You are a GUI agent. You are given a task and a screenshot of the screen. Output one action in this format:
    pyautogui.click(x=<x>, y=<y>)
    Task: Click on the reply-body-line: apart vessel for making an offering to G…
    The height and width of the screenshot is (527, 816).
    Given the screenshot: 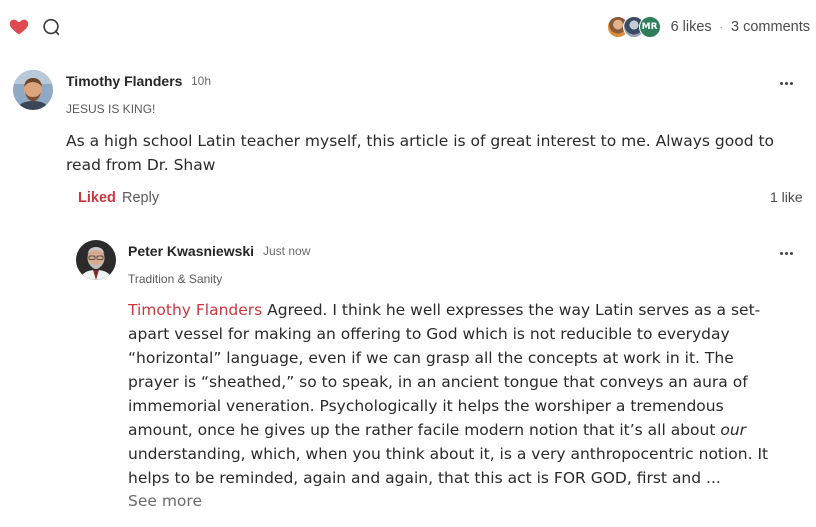 What is the action you would take?
    pyautogui.click(x=429, y=334)
    